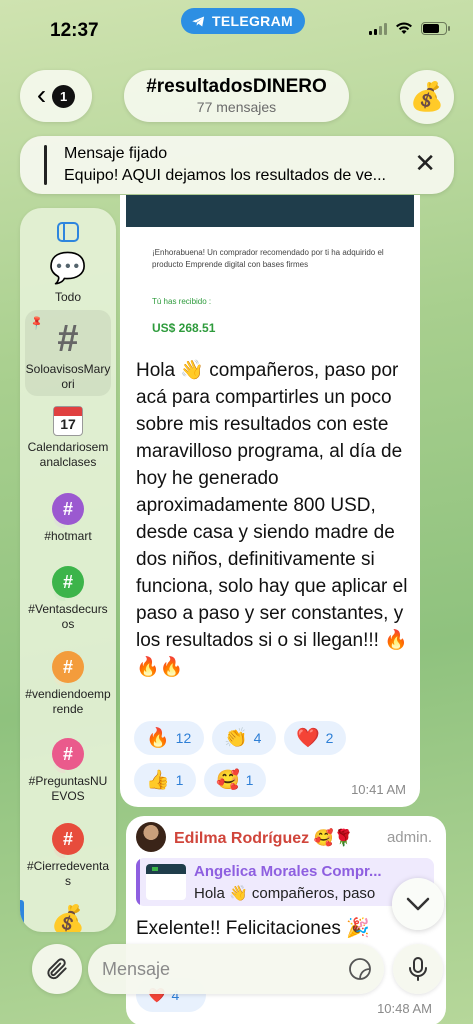  Describe the element at coordinates (378, 789) in the screenshot. I see `message-time: 10:41 AM` at that location.